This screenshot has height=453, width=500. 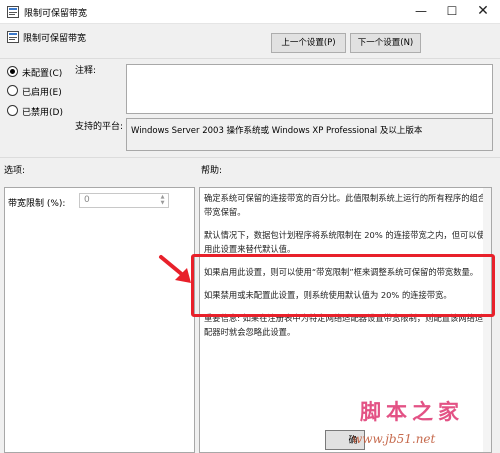 I want to click on radio-selected-dot, so click(x=12, y=71).